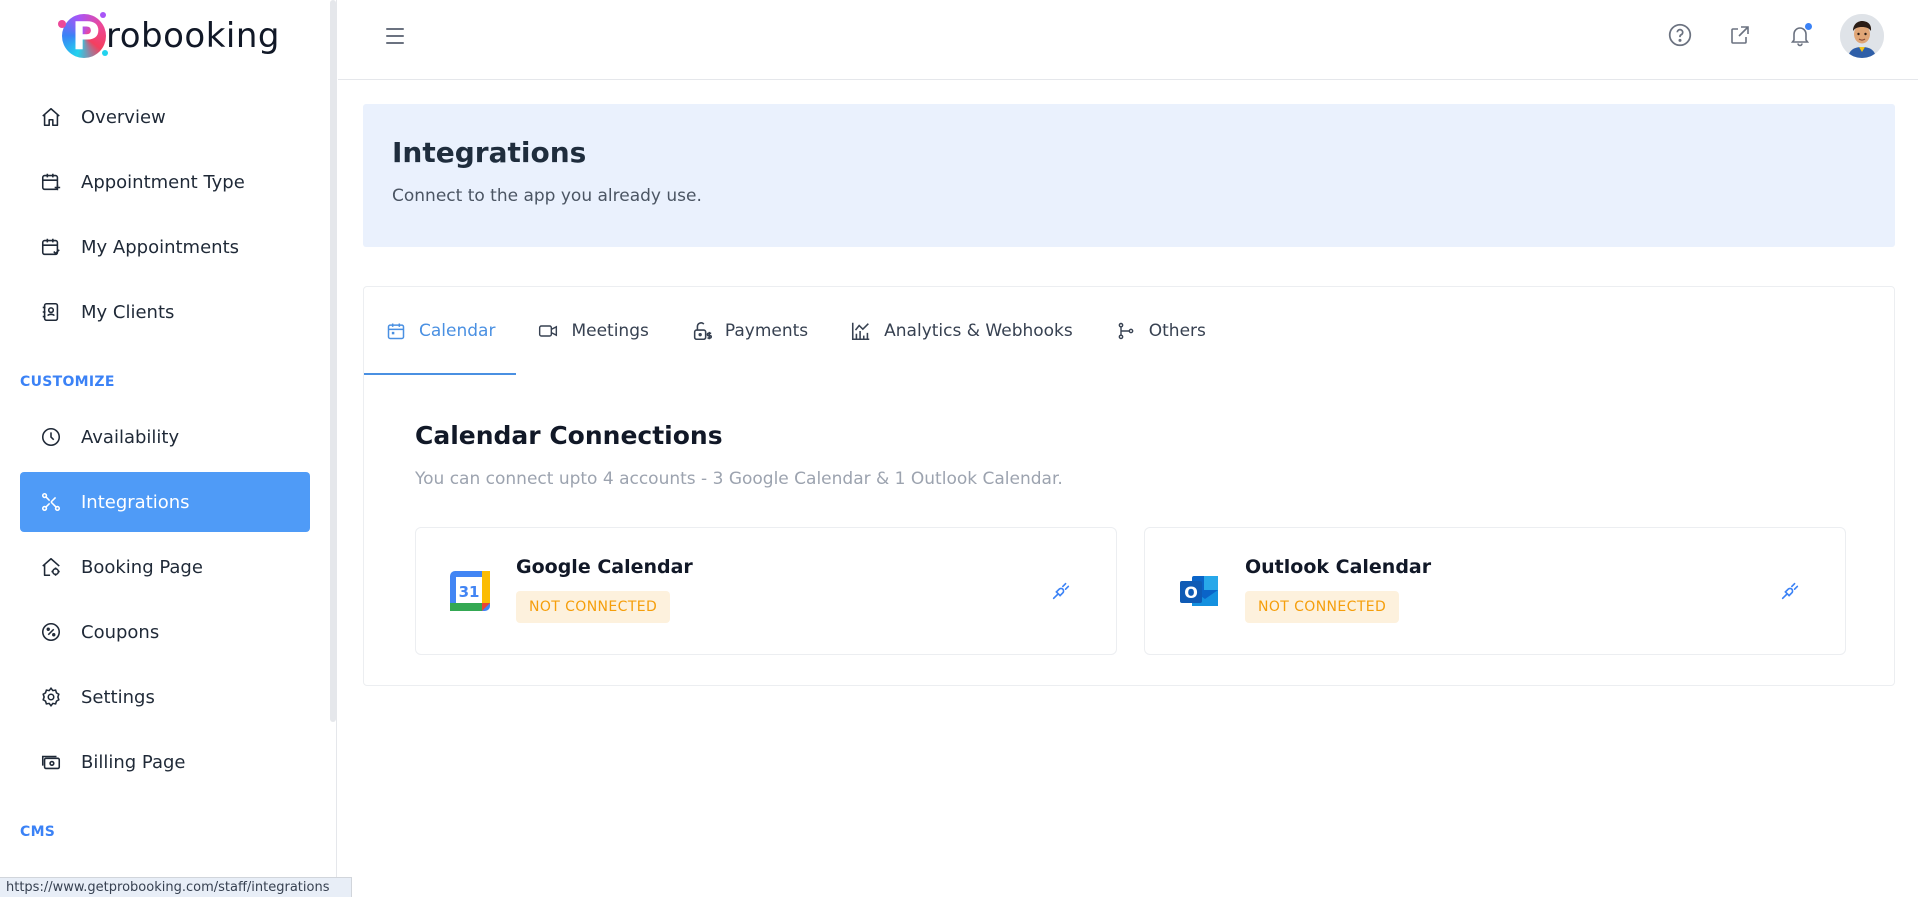 The height and width of the screenshot is (897, 1918). Describe the element at coordinates (1338, 567) in the screenshot. I see `connection-name: Outlook Calendar` at that location.